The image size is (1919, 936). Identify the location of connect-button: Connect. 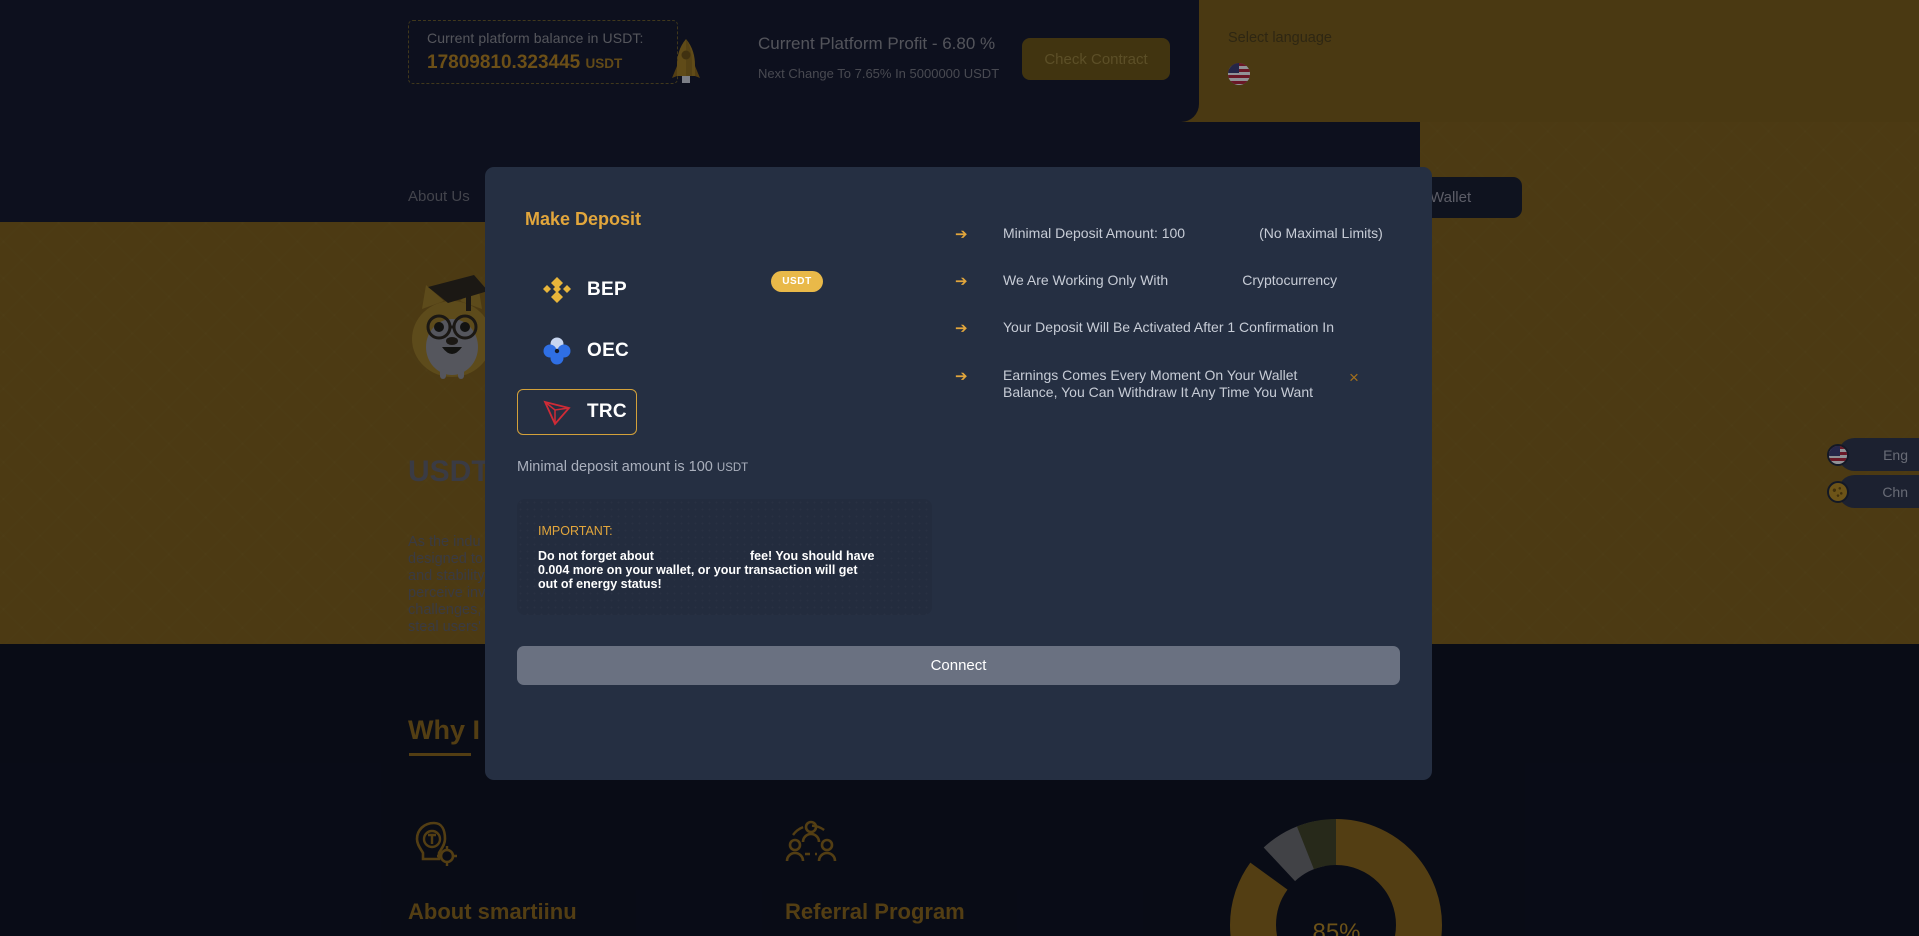
(958, 665).